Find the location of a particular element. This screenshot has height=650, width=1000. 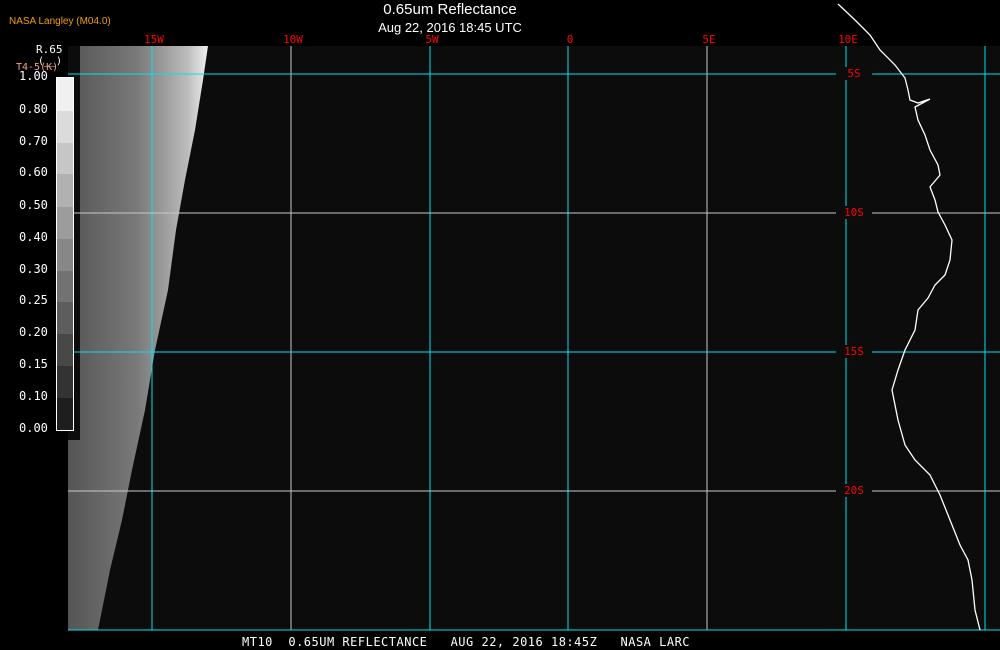

credit-label: NASA Langley (M04.0) is located at coordinates (60, 21).